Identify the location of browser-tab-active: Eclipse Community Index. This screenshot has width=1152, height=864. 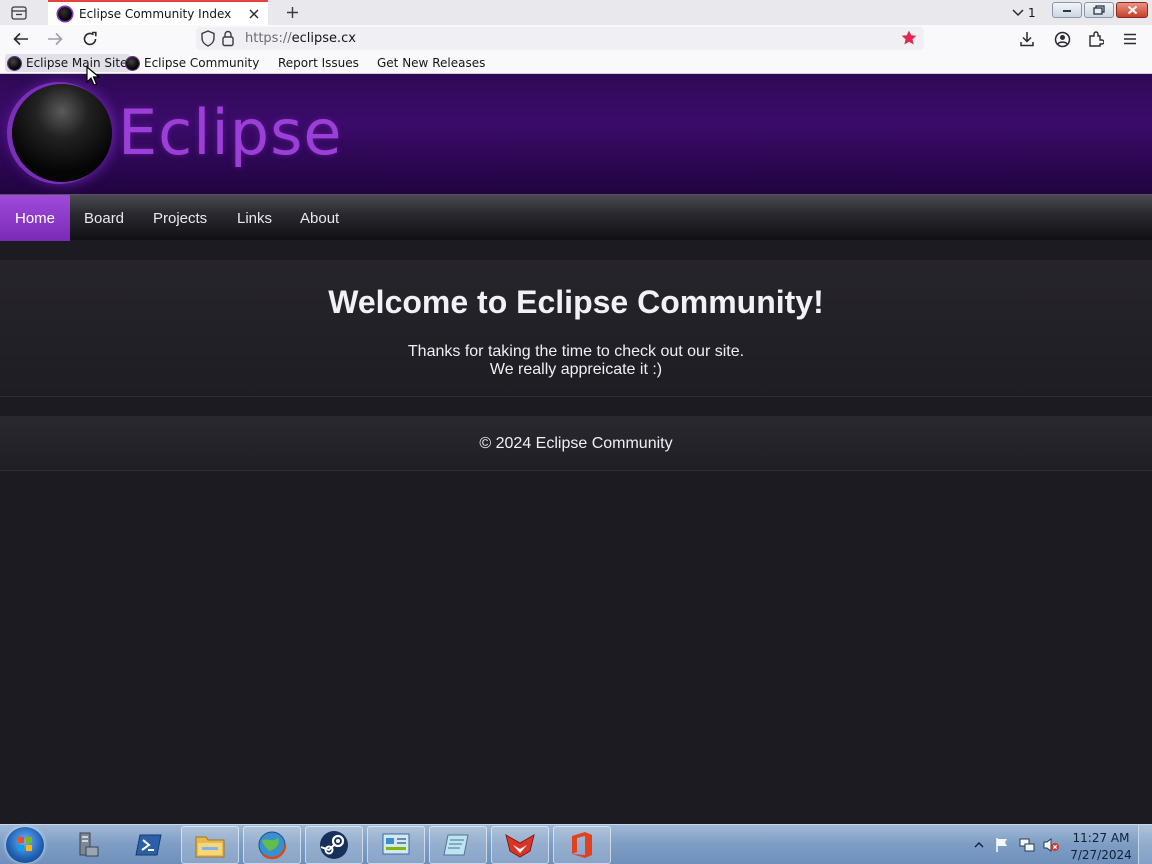
(158, 12).